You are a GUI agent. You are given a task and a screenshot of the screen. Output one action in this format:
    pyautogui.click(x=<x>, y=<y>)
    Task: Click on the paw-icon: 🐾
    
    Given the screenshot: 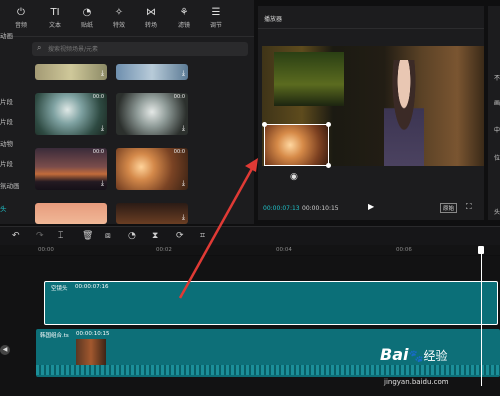 What is the action you would take?
    pyautogui.click(x=416, y=356)
    